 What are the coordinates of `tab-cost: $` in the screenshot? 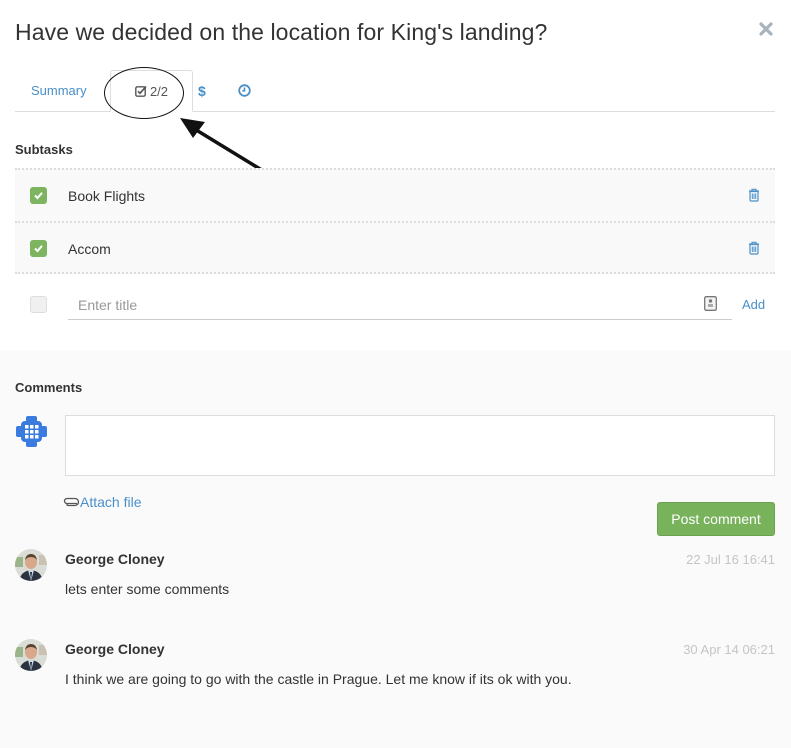 It's located at (202, 91).